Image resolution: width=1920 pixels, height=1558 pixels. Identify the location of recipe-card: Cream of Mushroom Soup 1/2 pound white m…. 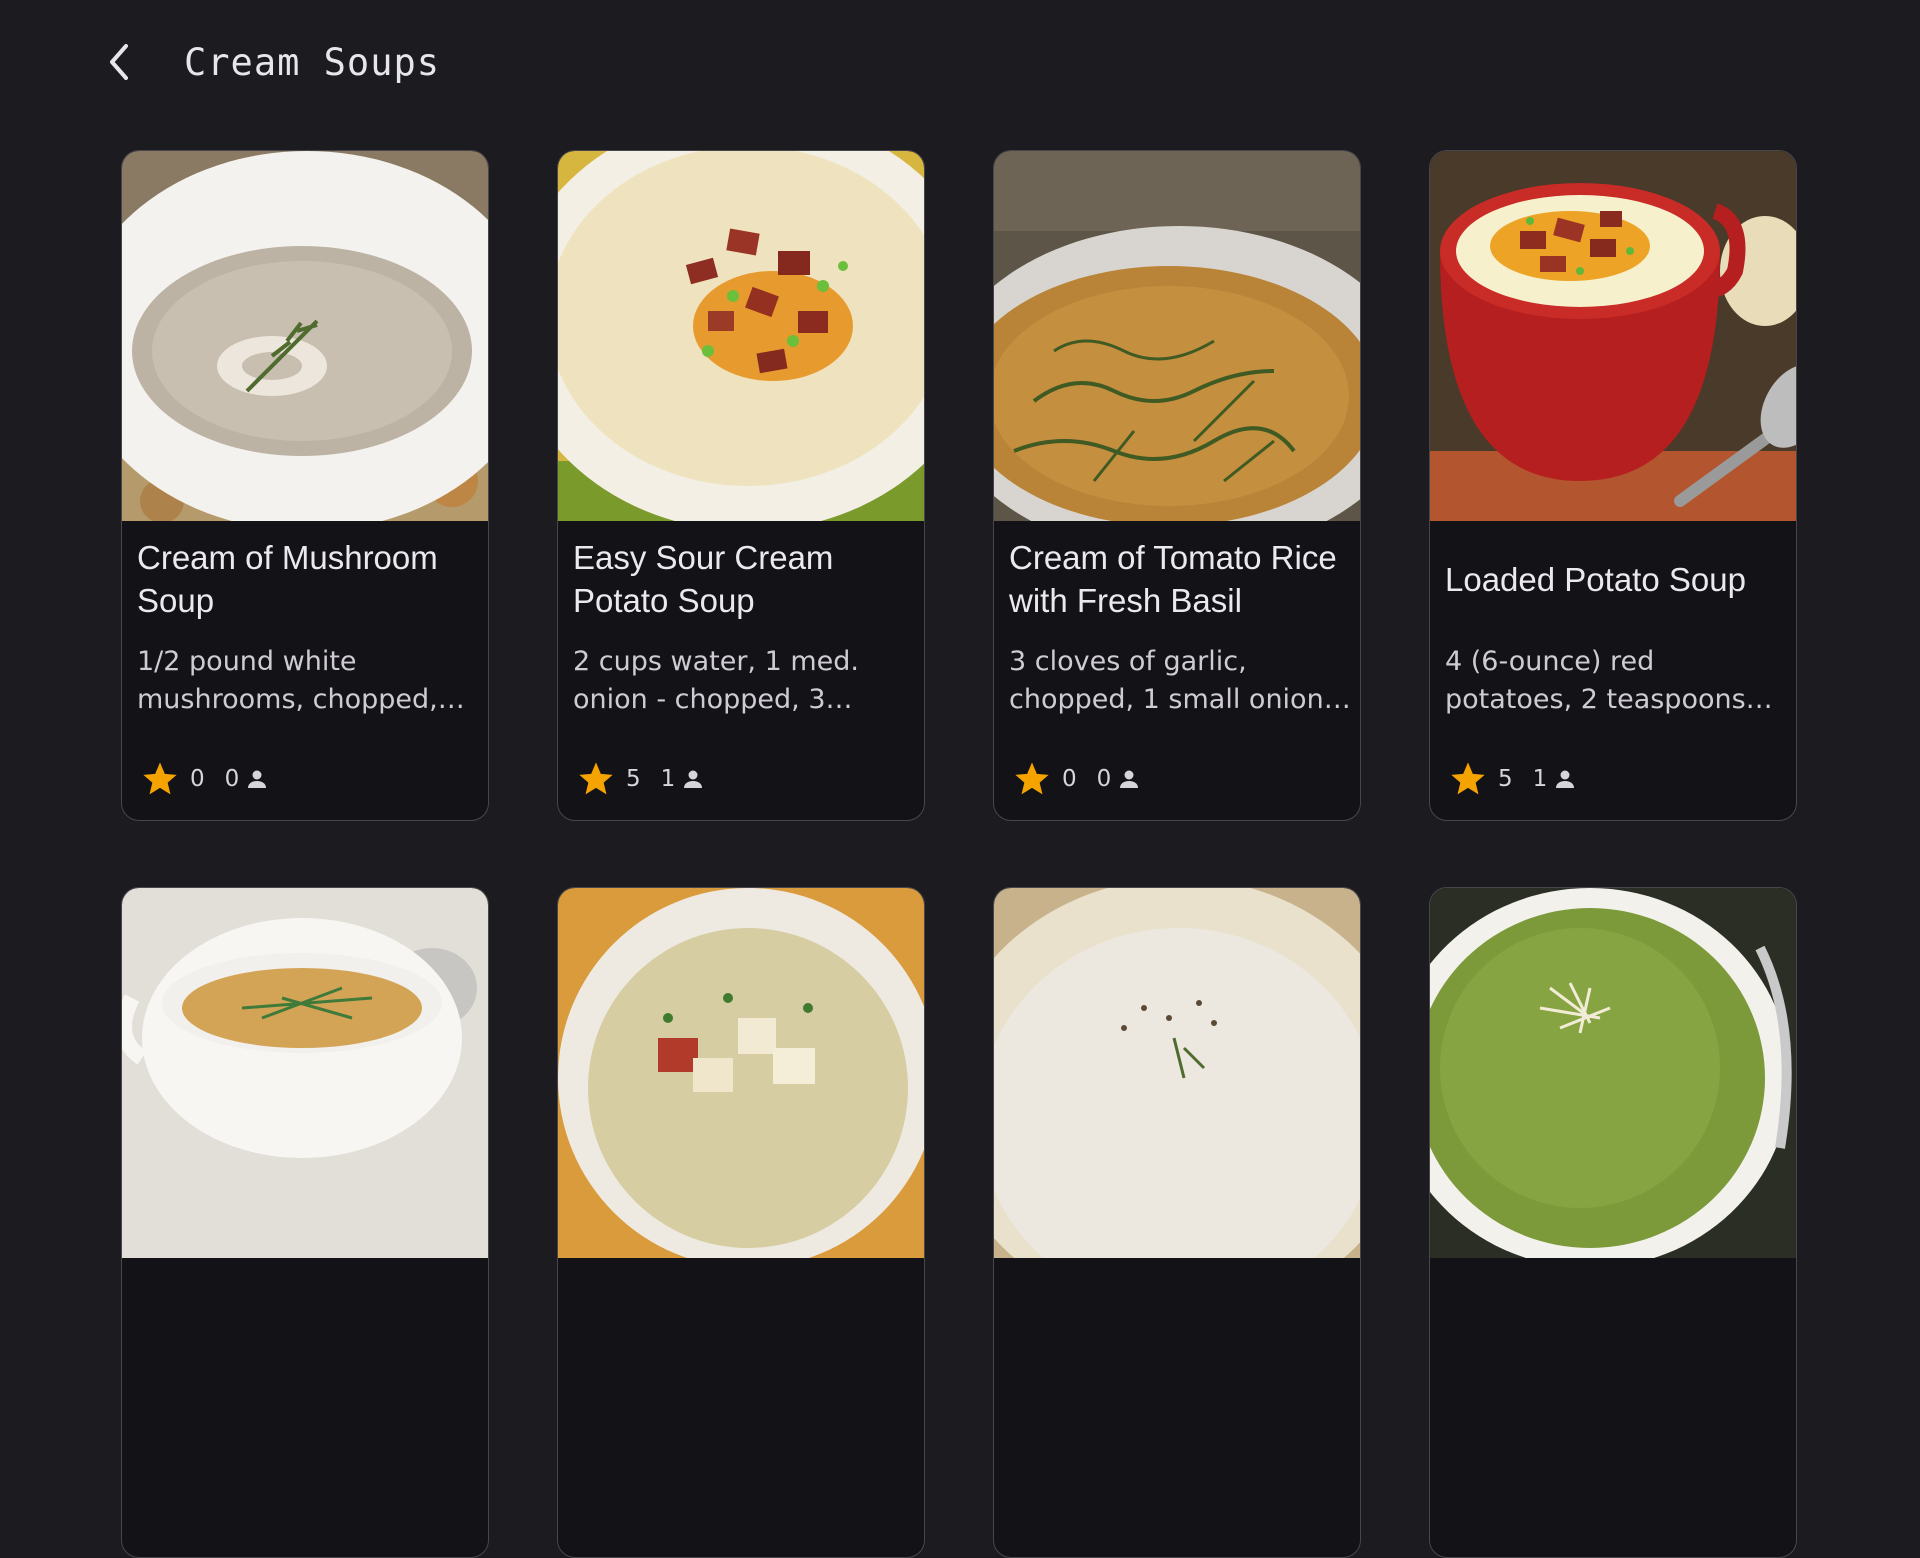
(305, 485).